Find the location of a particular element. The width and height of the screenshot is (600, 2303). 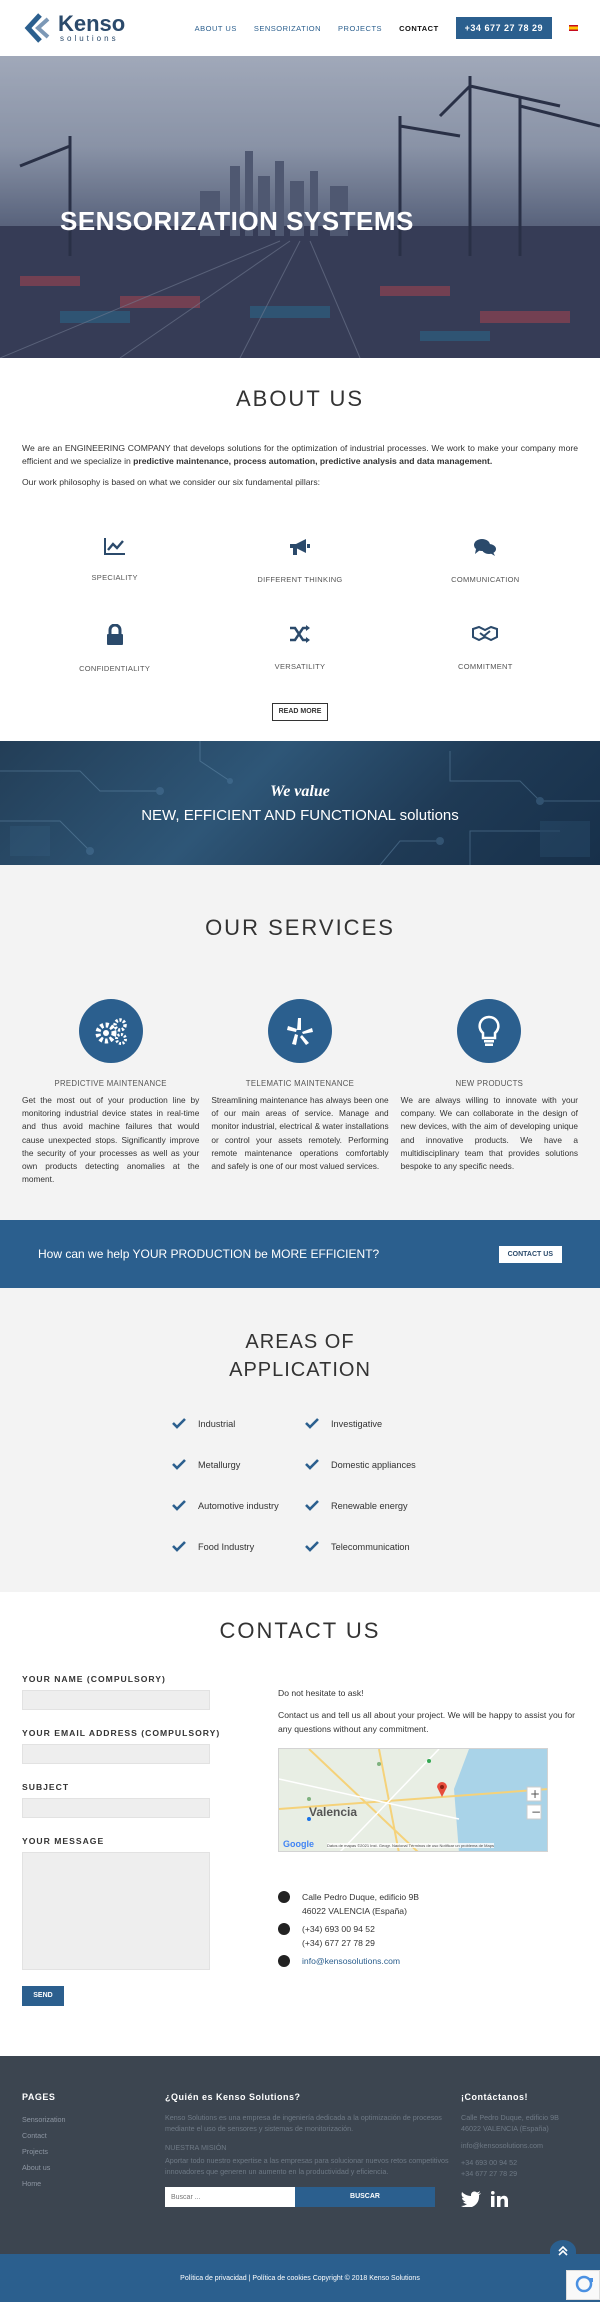

area-item: Domestic appliances is located at coordinates (363, 1465).